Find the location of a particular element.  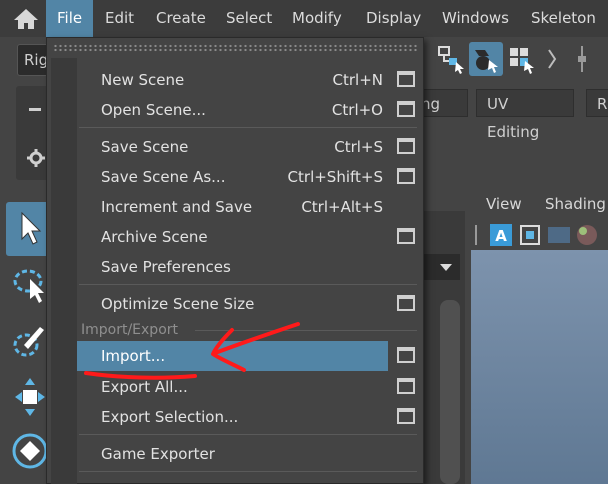

menu-item-label: Optimize Scene Size is located at coordinates (178, 304).